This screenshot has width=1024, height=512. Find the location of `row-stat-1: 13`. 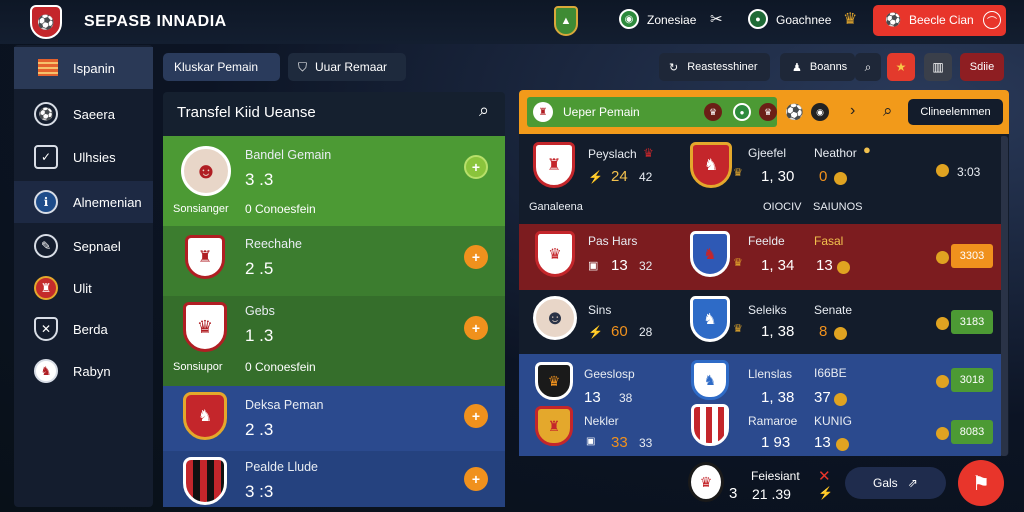

row-stat-1: 13 is located at coordinates (619, 265).